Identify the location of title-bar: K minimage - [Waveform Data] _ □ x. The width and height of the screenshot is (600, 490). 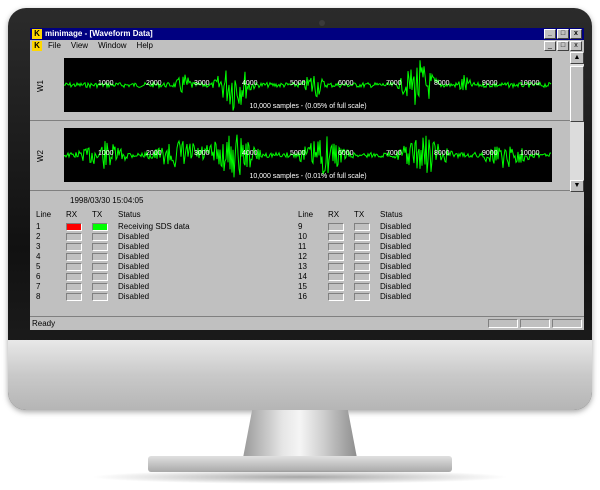
(307, 34).